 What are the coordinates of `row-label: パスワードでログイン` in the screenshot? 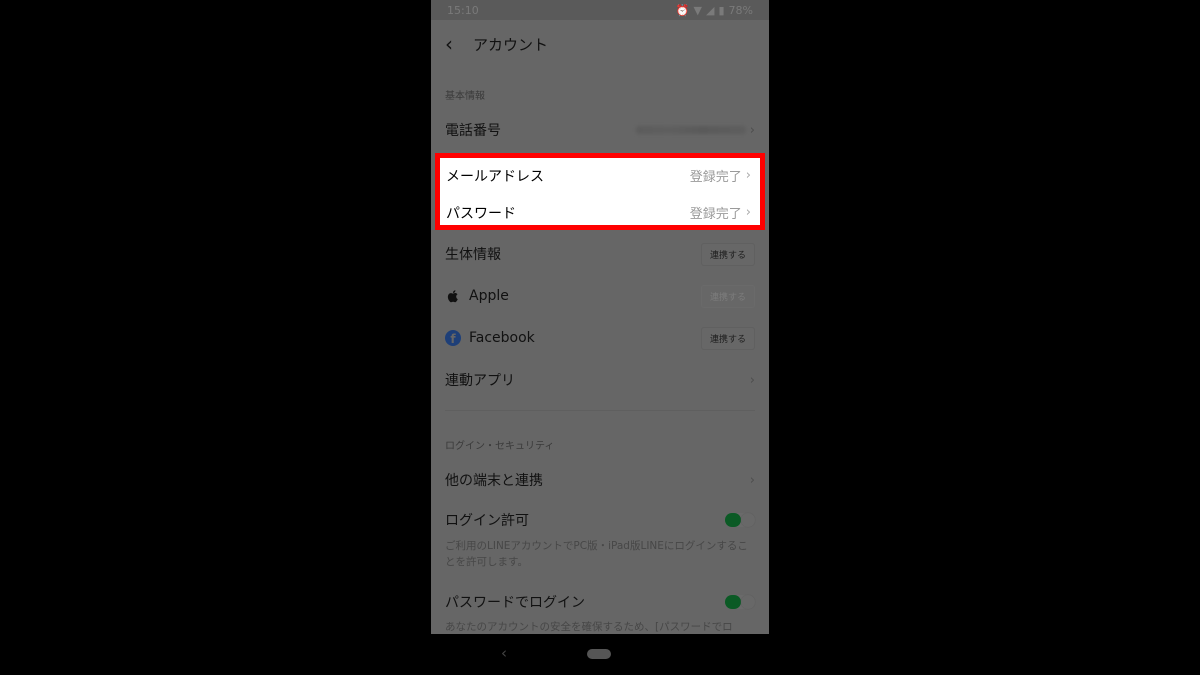 It's located at (515, 603).